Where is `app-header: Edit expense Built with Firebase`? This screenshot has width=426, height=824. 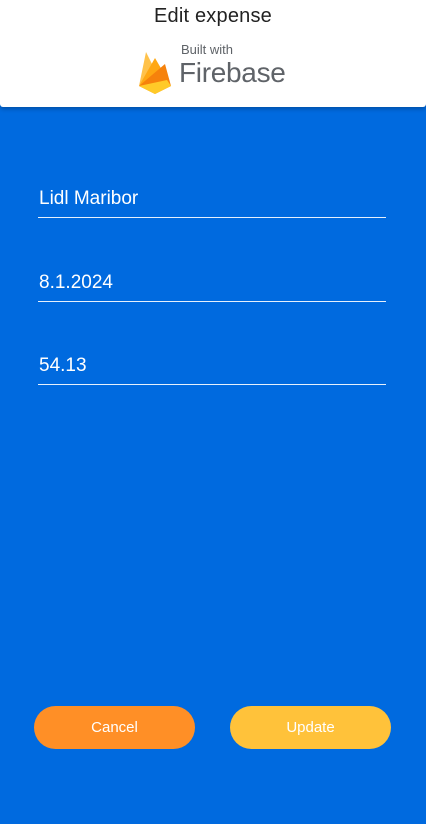
app-header: Edit expense Built with Firebase is located at coordinates (213, 53).